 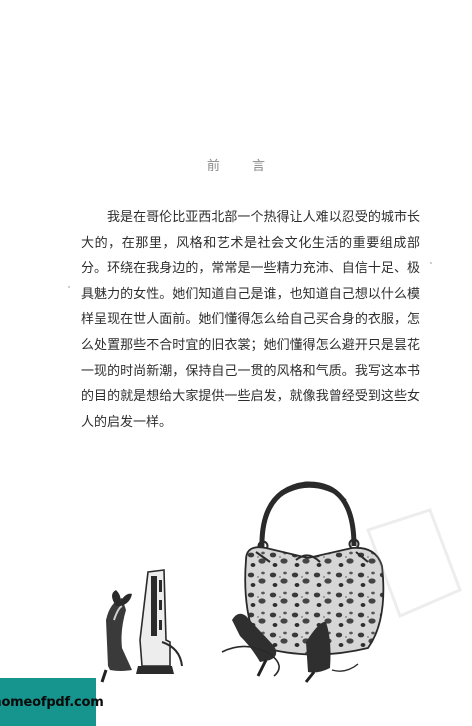 What do you see at coordinates (159, 621) in the screenshot?
I see `tall-boot` at bounding box center [159, 621].